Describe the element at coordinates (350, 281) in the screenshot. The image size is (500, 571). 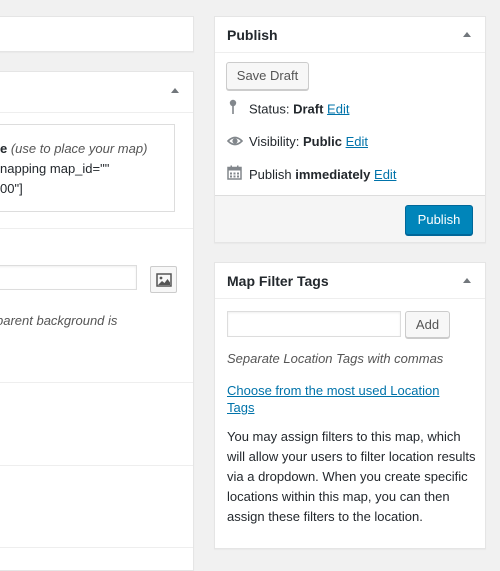
I see `map-filter-tags-header: Map Filter Tags` at that location.